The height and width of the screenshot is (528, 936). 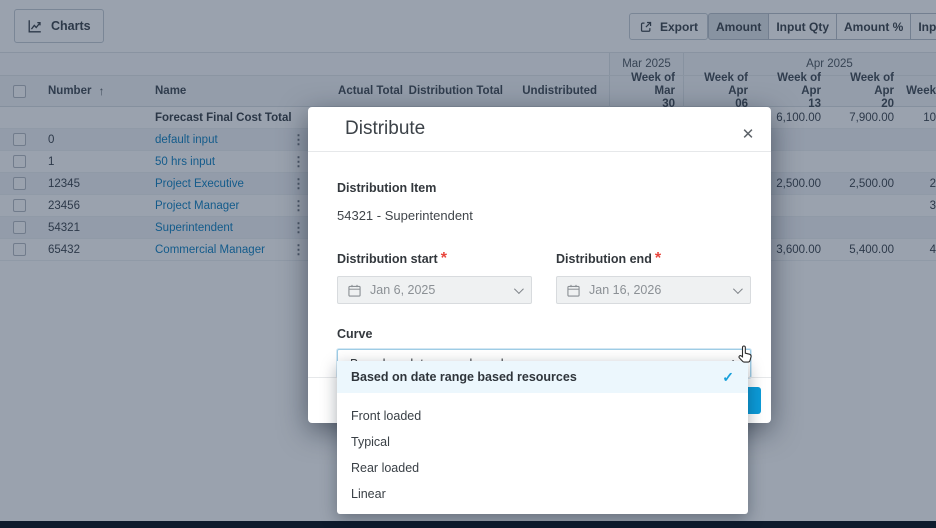 I want to click on close-icon: ✕, so click(x=748, y=134).